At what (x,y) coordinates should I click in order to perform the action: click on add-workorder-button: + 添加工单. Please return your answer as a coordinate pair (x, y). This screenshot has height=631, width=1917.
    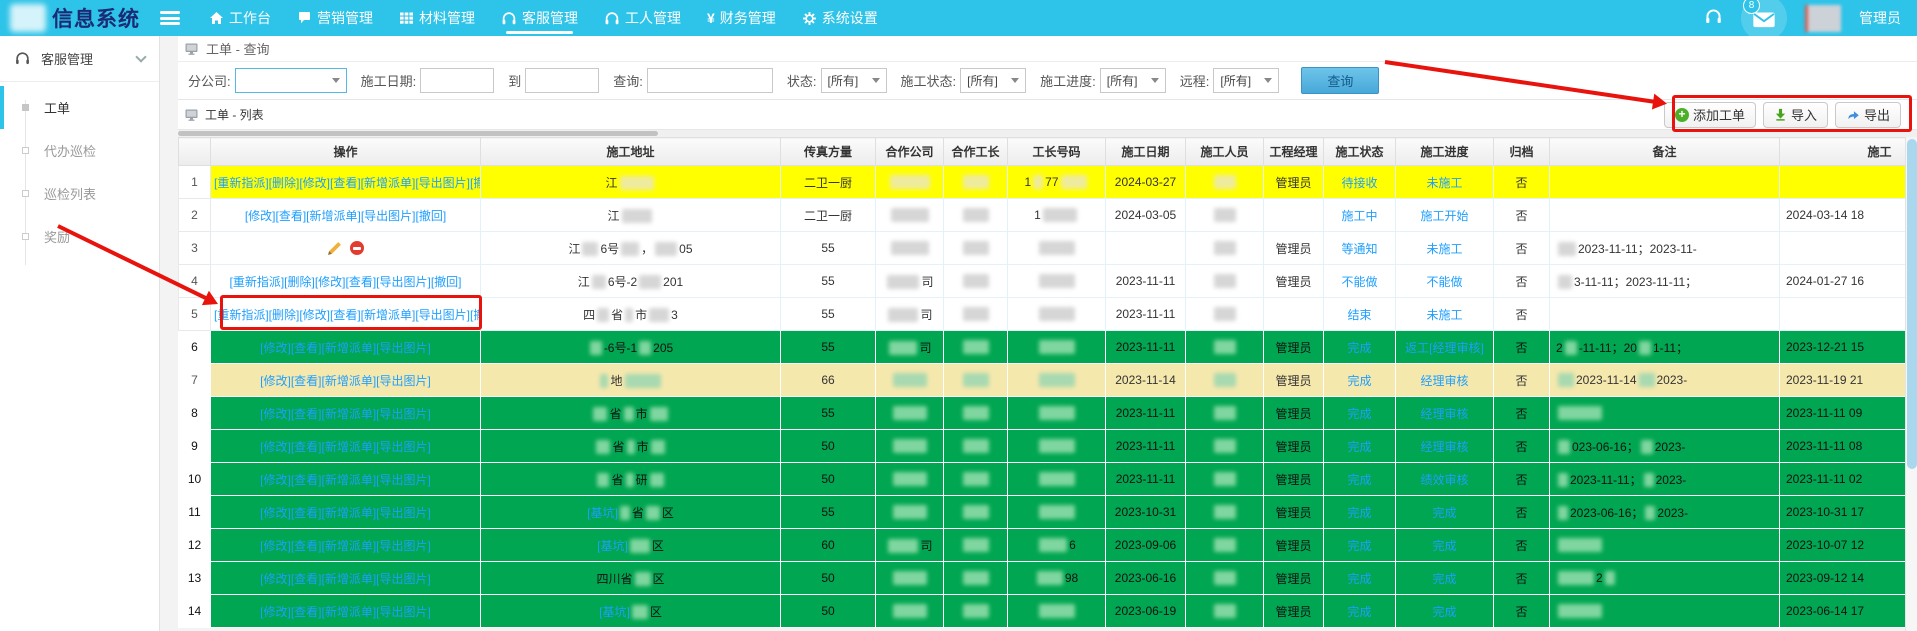
    Looking at the image, I should click on (1709, 114).